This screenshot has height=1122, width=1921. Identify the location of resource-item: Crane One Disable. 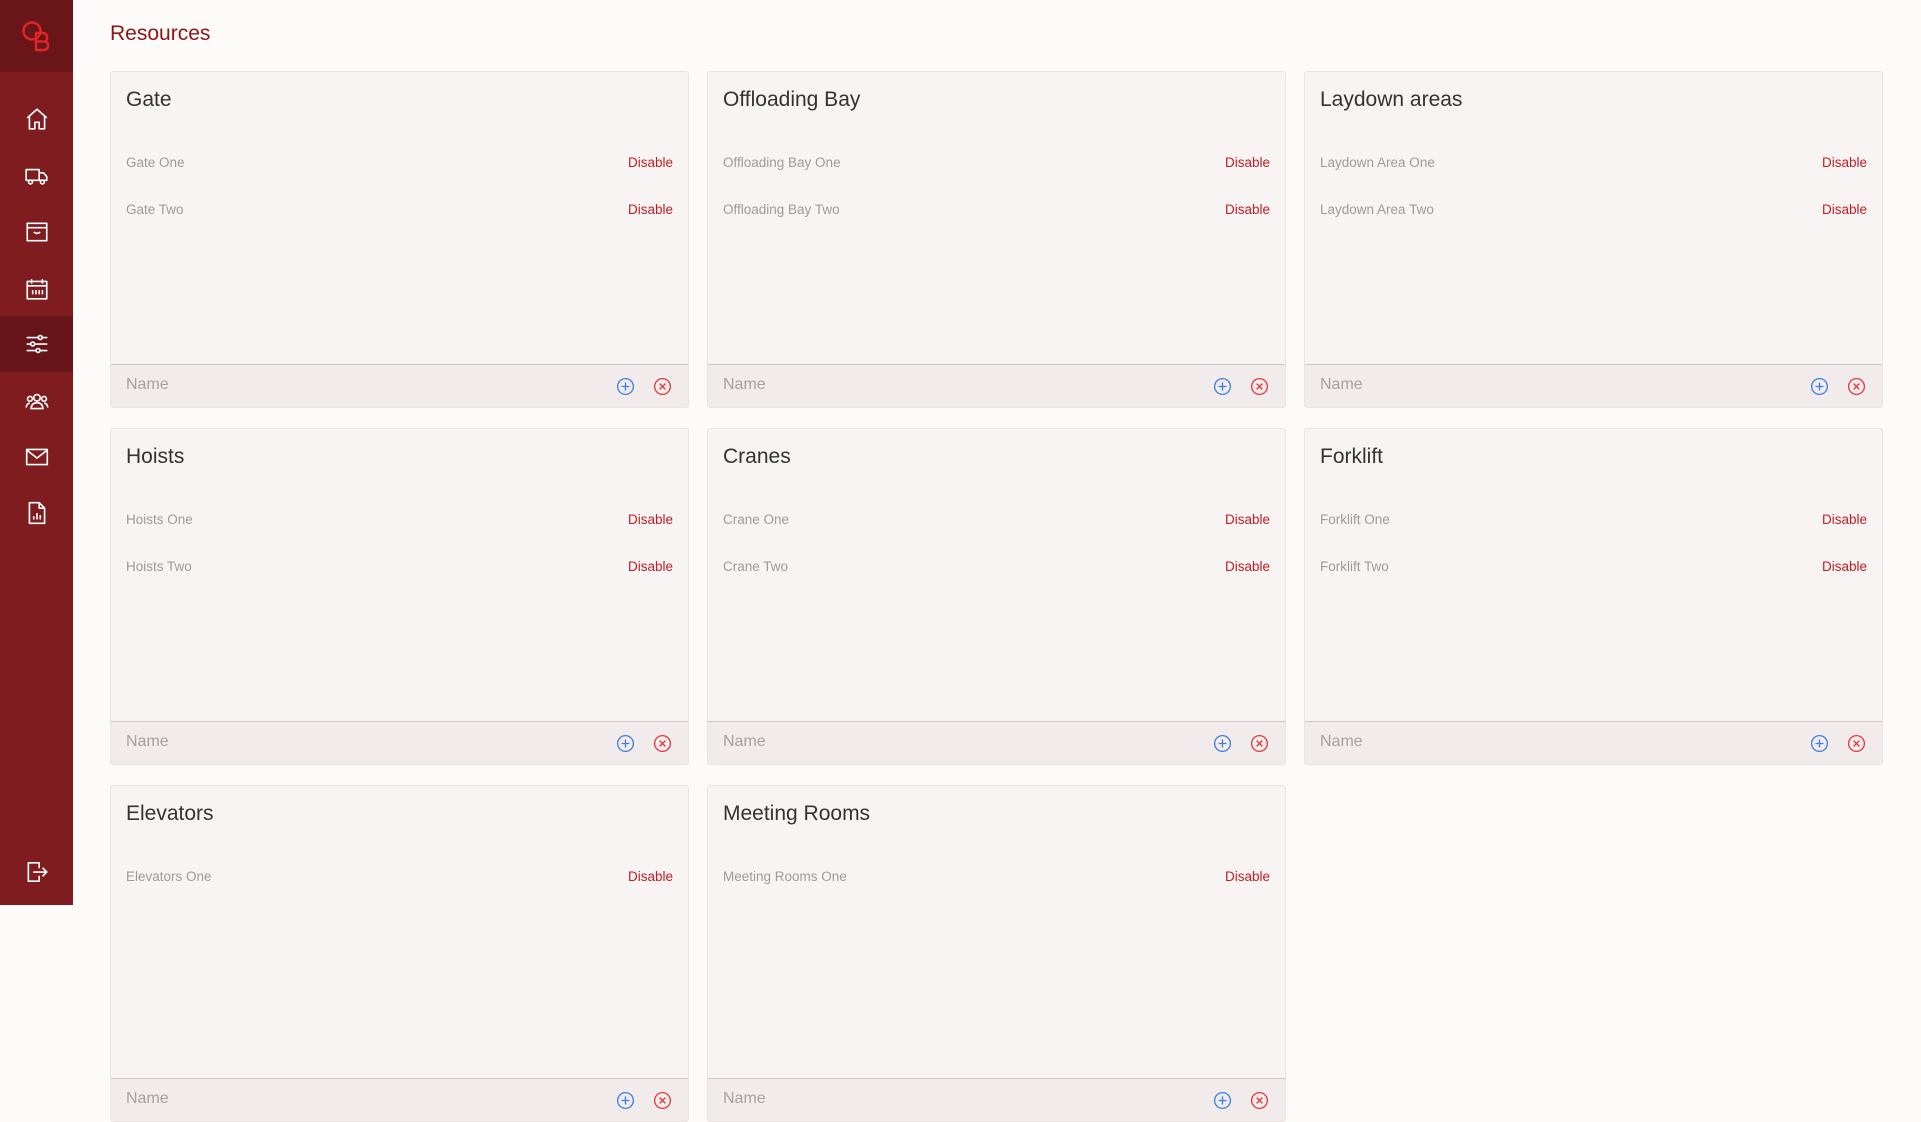
(996, 519).